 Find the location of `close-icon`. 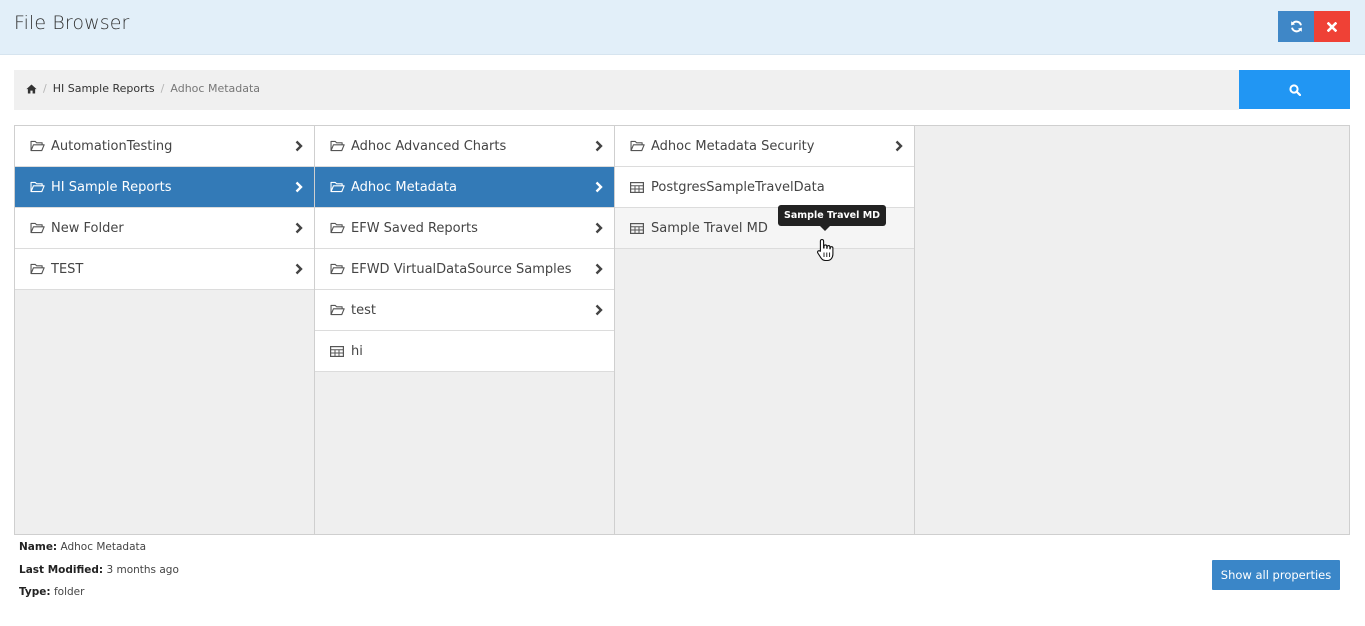

close-icon is located at coordinates (1332, 26).